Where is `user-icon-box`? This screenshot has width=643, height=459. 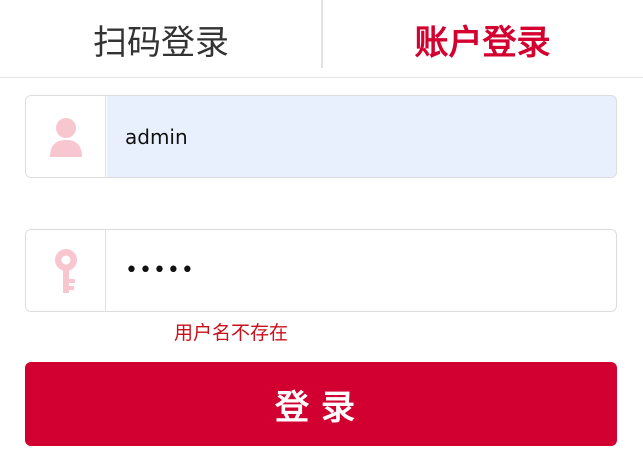
user-icon-box is located at coordinates (66, 136).